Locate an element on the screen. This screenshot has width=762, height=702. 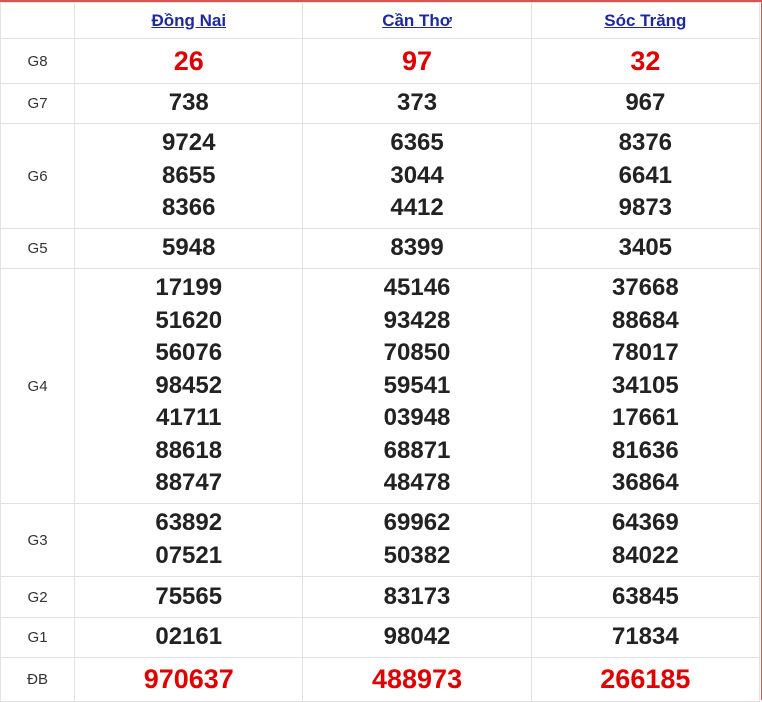
prize-number: 6641 is located at coordinates (645, 175).